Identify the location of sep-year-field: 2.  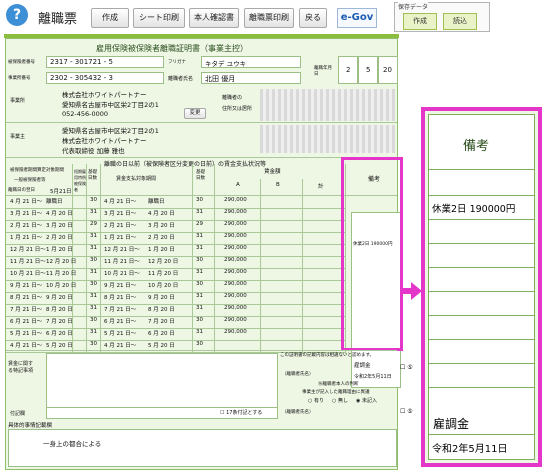
(348, 70).